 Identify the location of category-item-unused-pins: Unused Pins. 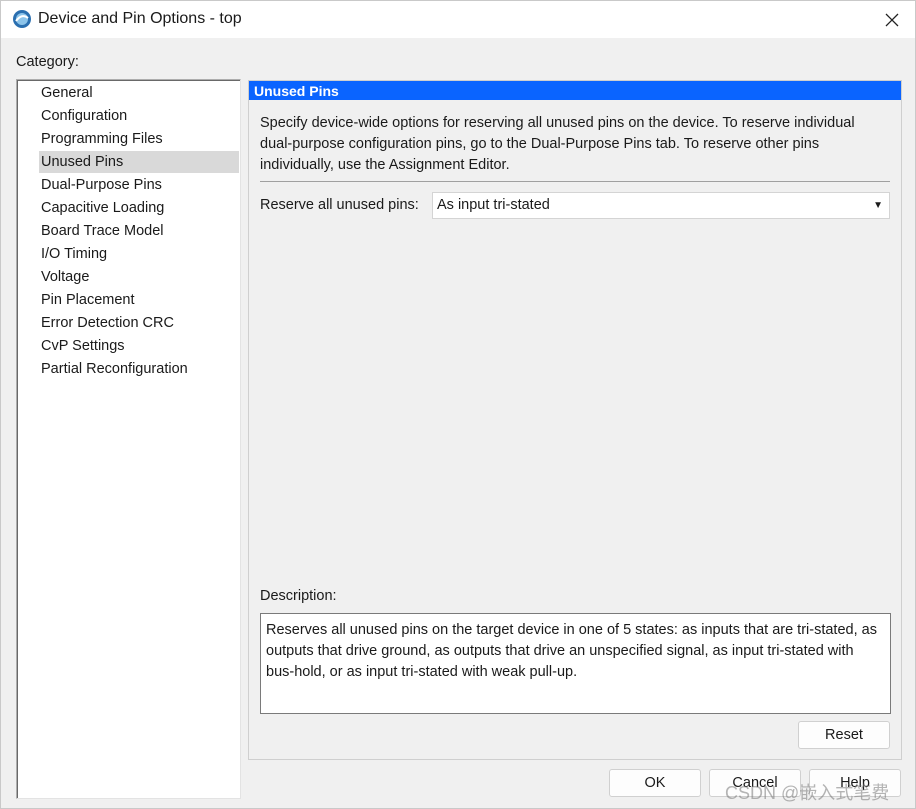
(139, 162).